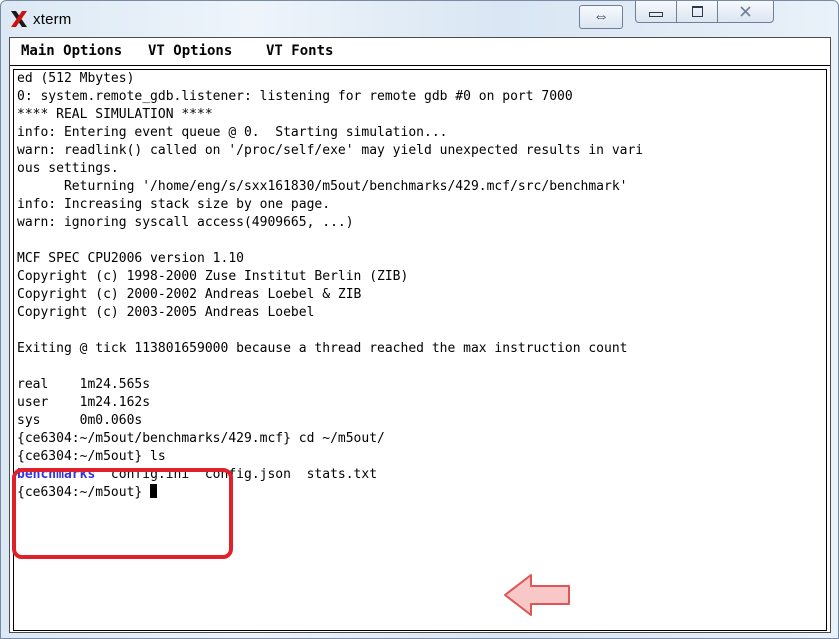 The image size is (839, 639). I want to click on terminal-line: {ce6304:~/m5out} ls, so click(91, 456).